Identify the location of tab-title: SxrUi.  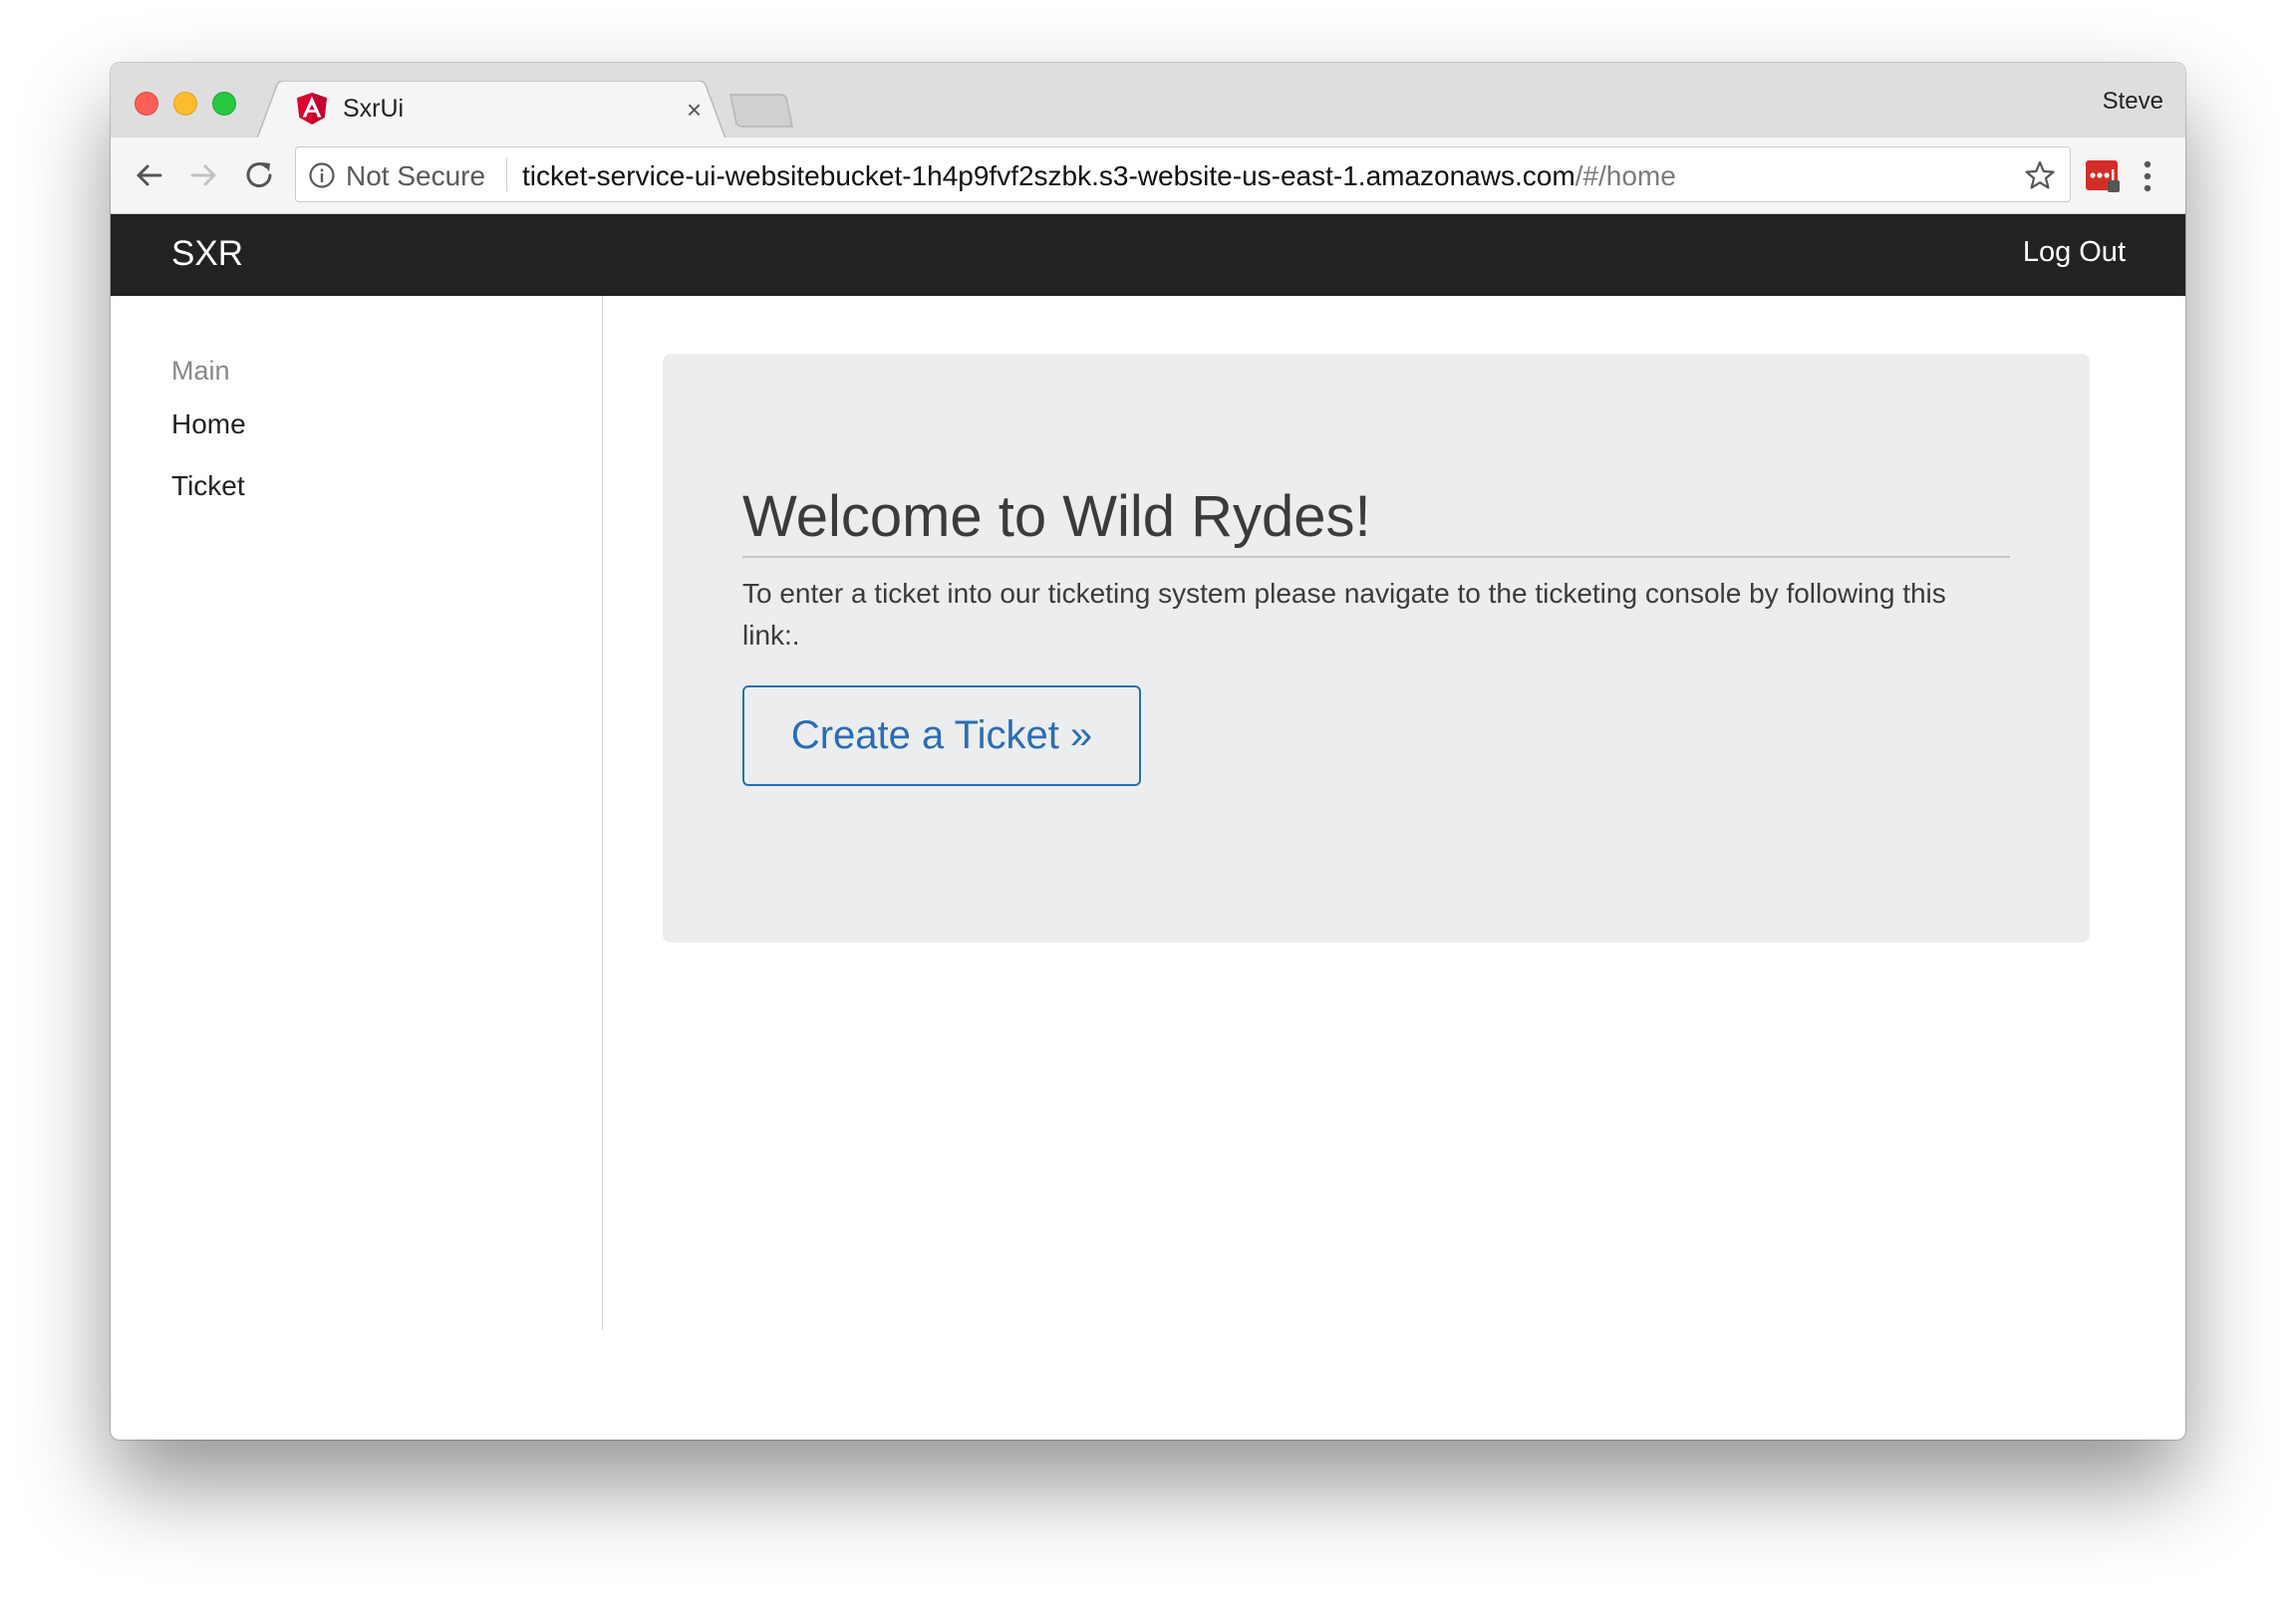
(374, 109).